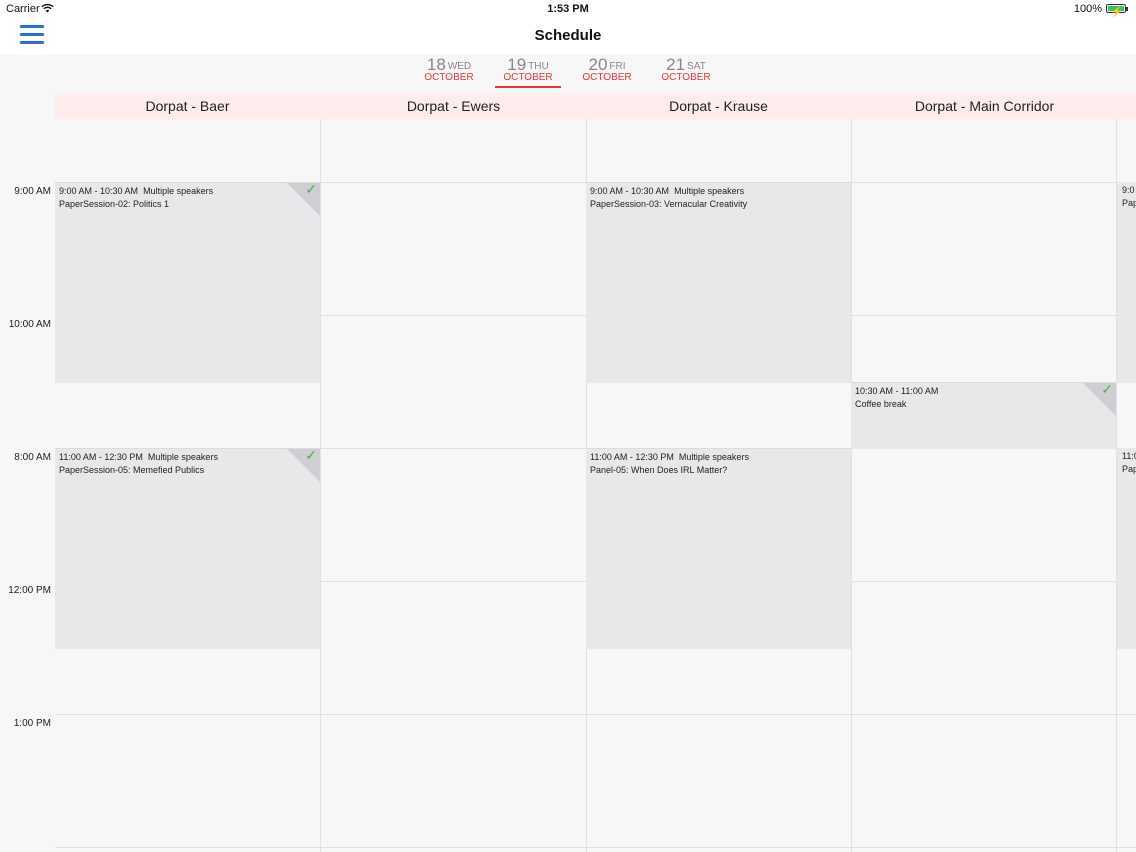  I want to click on event-title: Panel-05: When Does IRL Matter?, so click(659, 470).